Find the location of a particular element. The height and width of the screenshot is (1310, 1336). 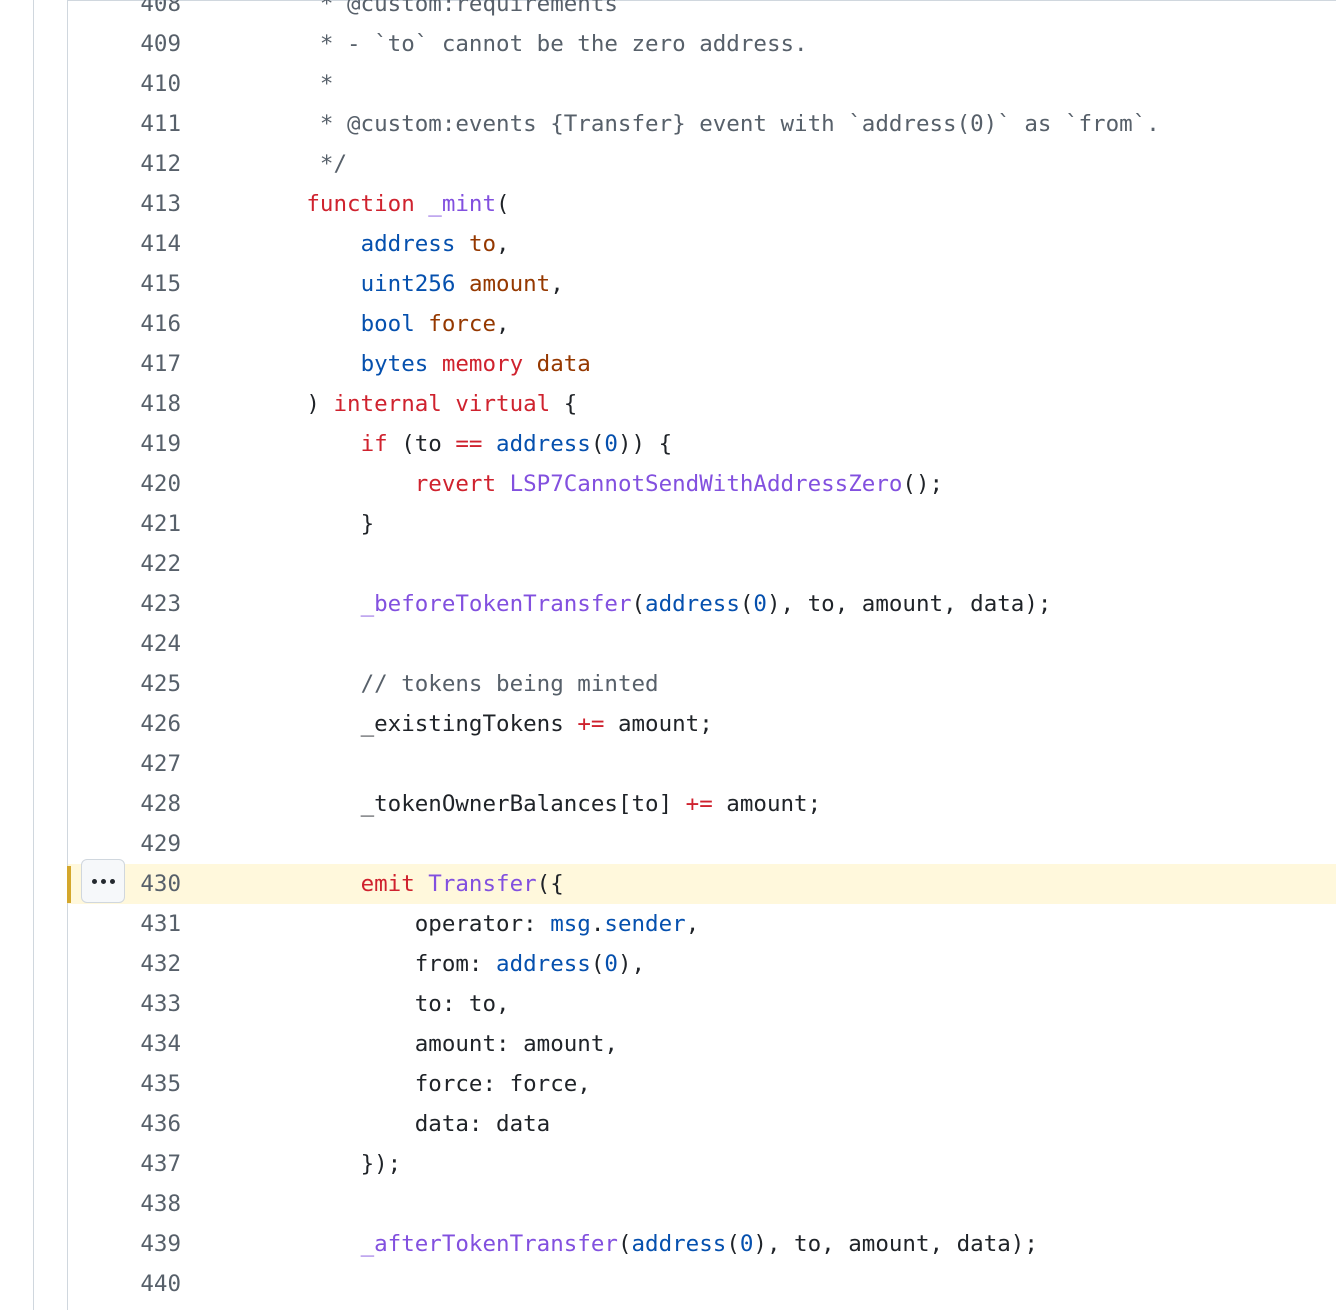

code-text: revert LSP7CannotSendWithAddressZero(); is located at coordinates (570, 484).